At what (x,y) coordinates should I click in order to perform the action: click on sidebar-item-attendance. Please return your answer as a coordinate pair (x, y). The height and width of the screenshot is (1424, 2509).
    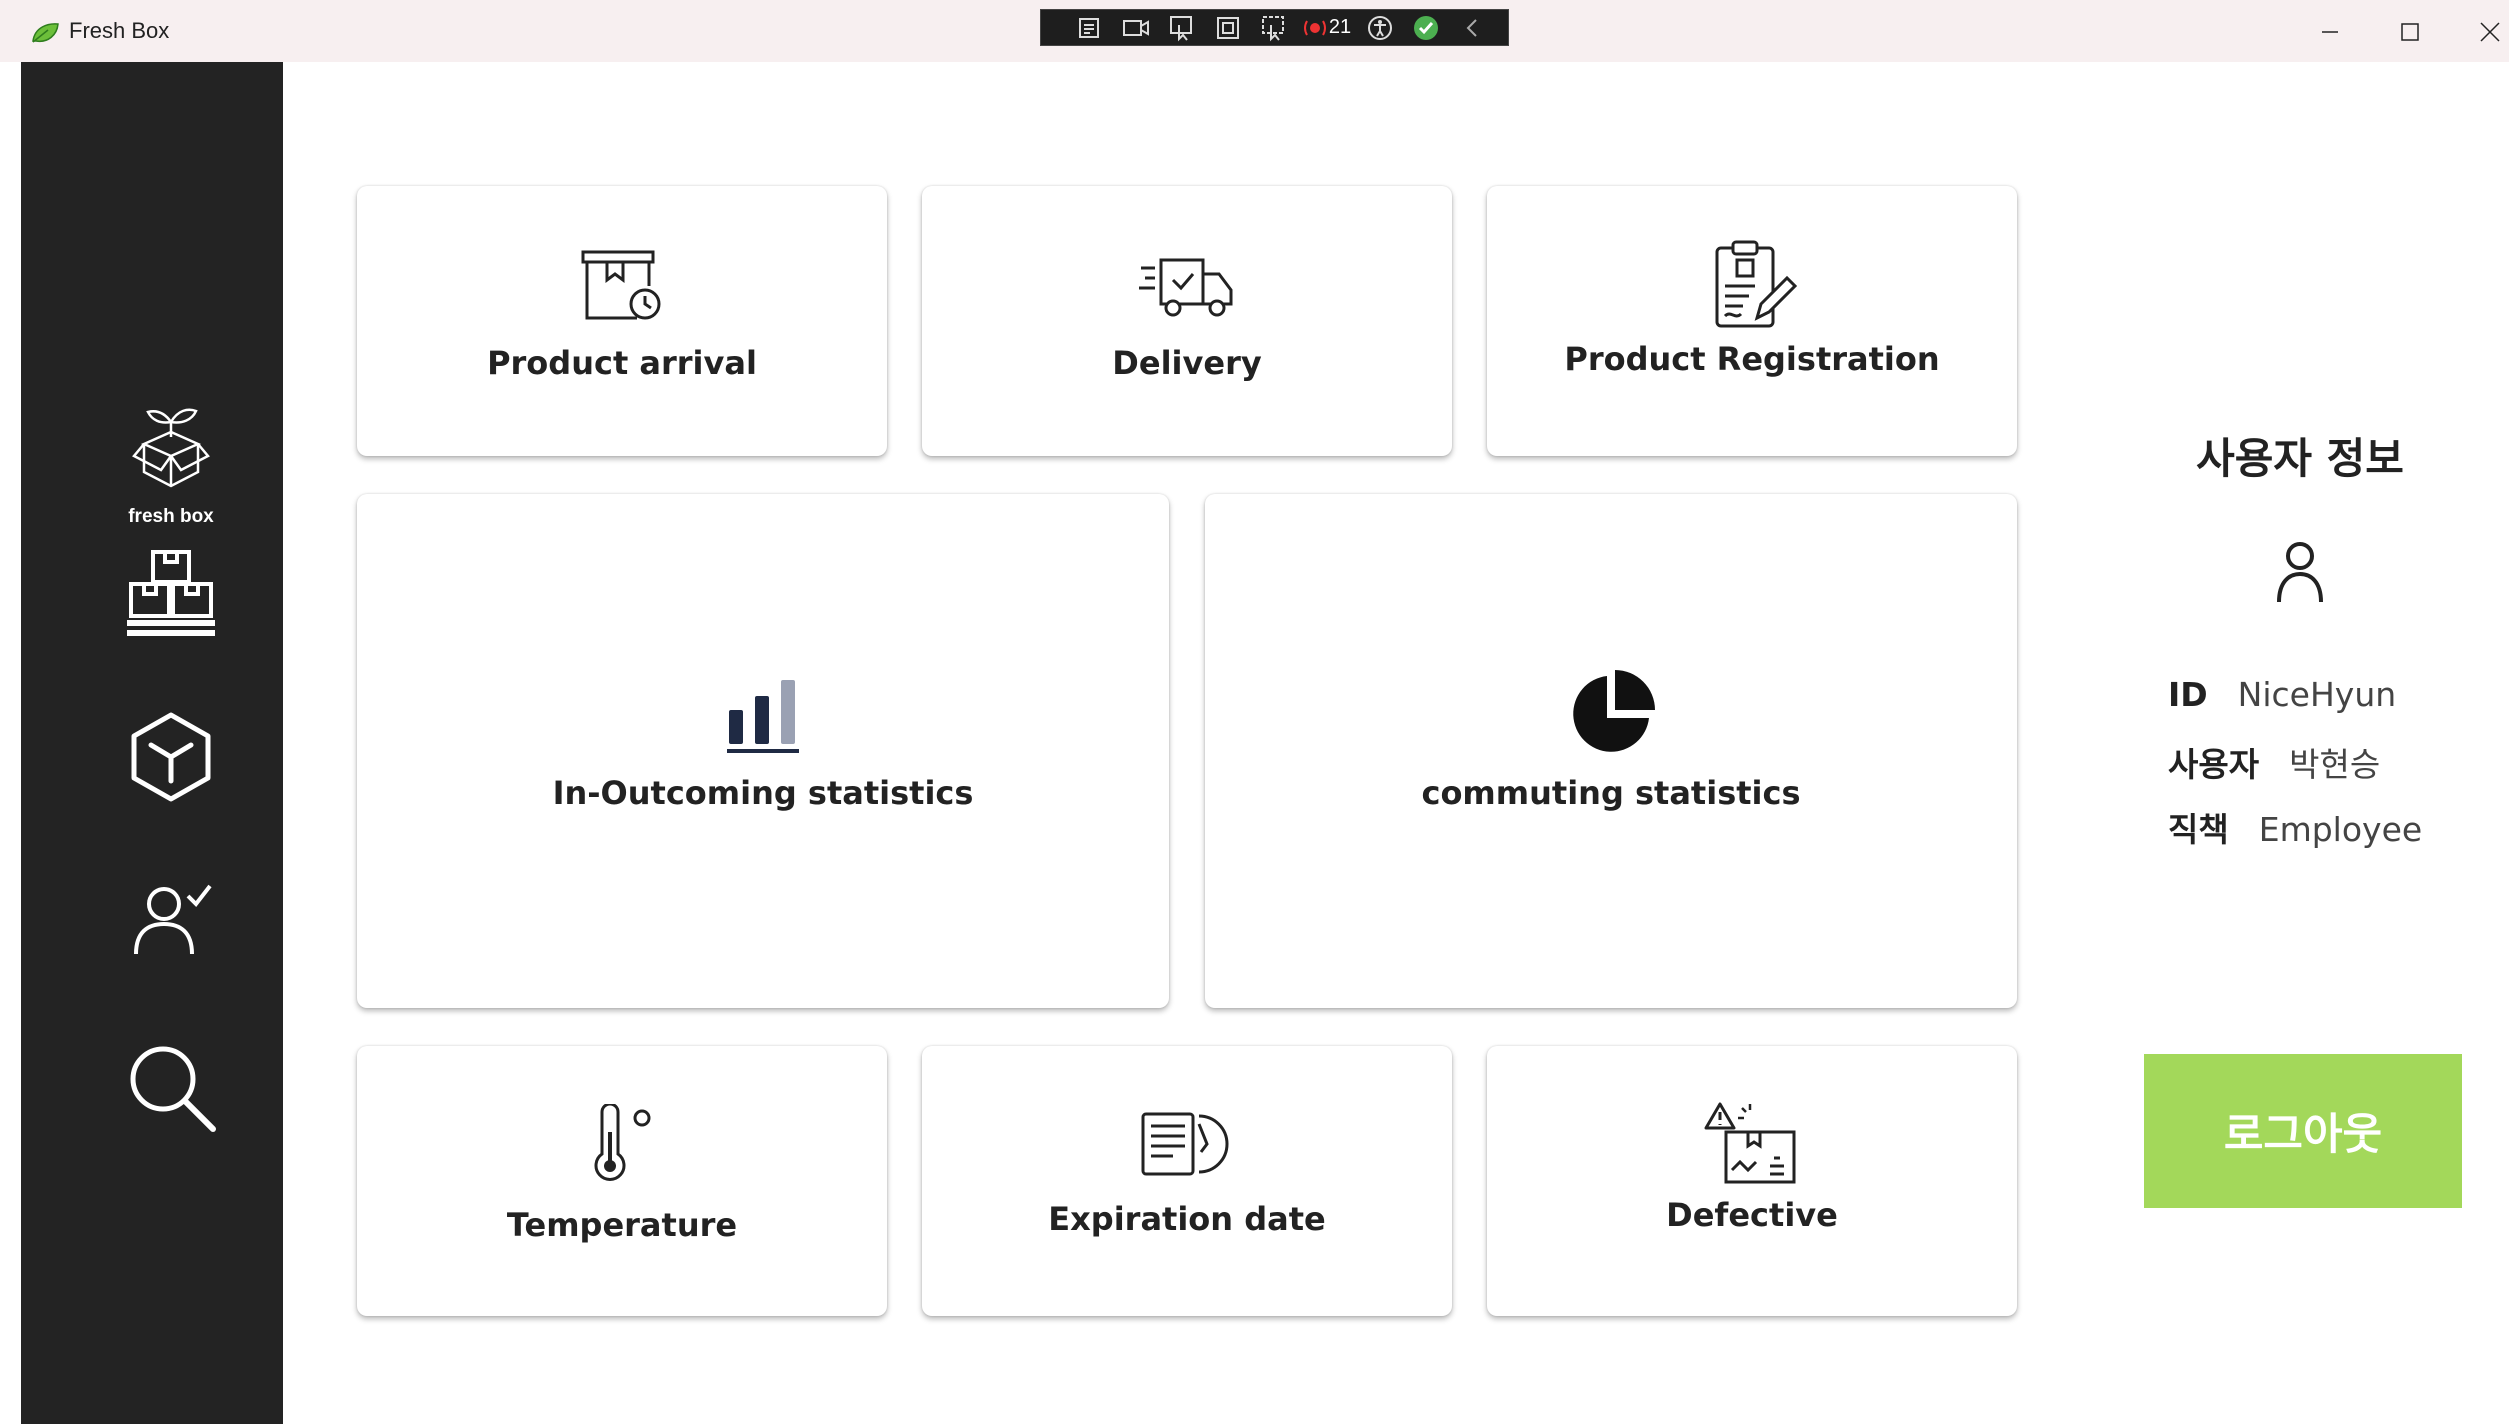
    Looking at the image, I should click on (171, 917).